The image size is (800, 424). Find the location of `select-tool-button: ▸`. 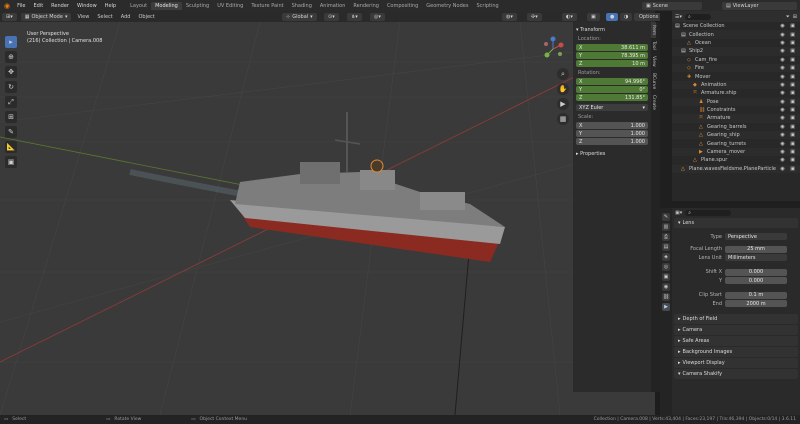

select-tool-button: ▸ is located at coordinates (11, 42).